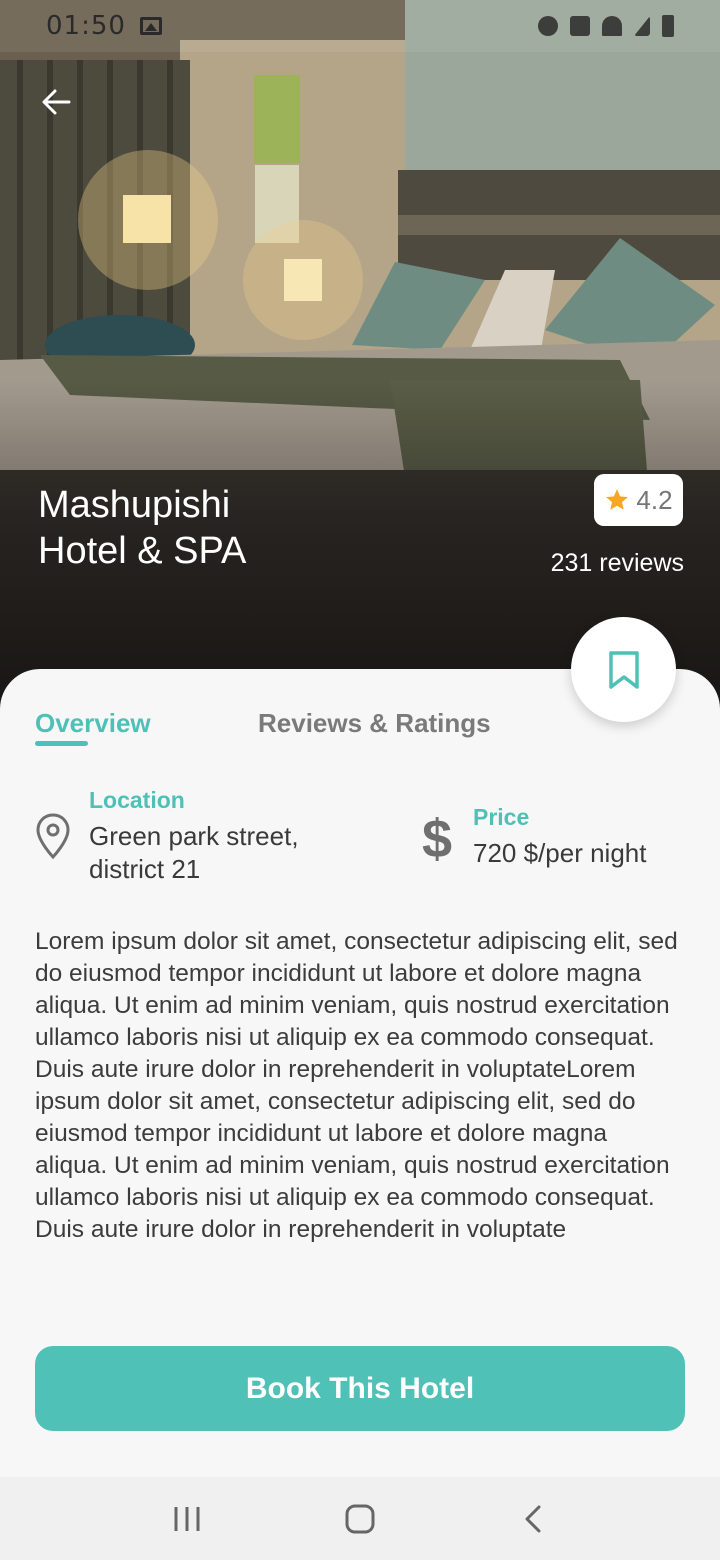  I want to click on status-bar: 01:50, so click(360, 26).